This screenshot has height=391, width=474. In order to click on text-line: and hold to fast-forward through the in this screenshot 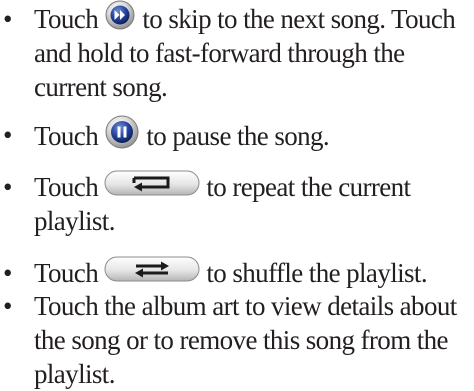, I will do `click(219, 53)`.